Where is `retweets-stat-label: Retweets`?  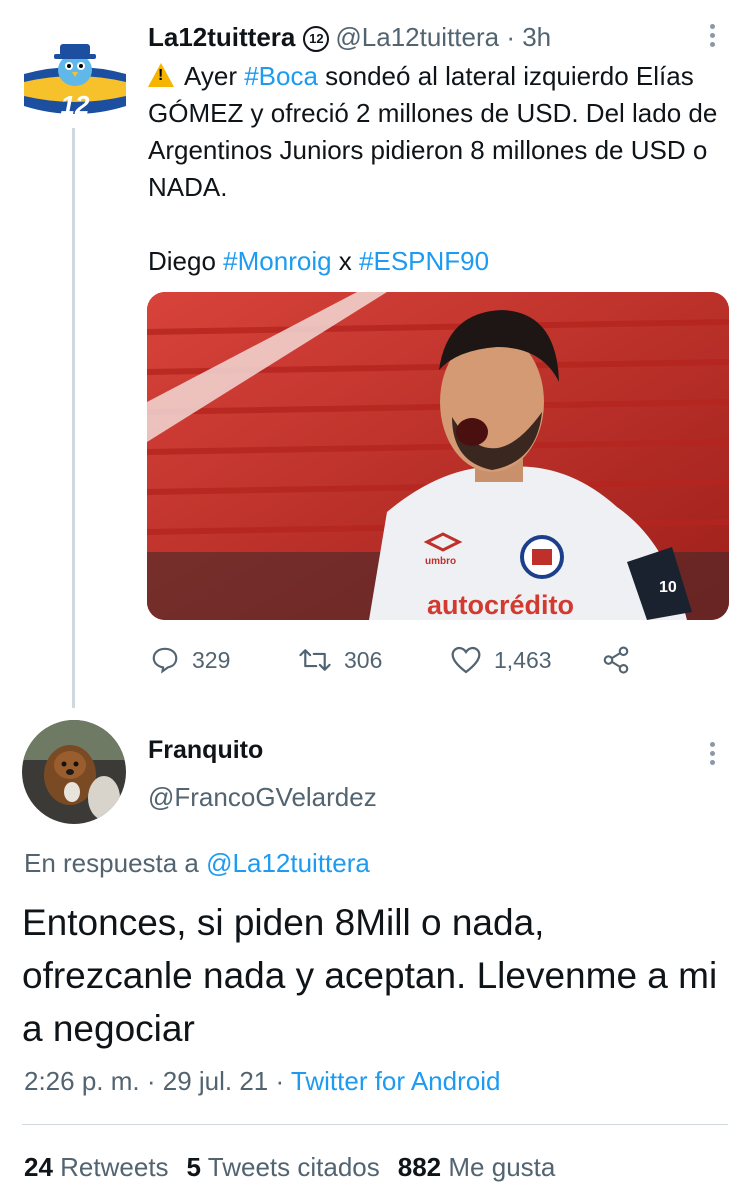
retweets-stat-label: Retweets is located at coordinates (114, 1167).